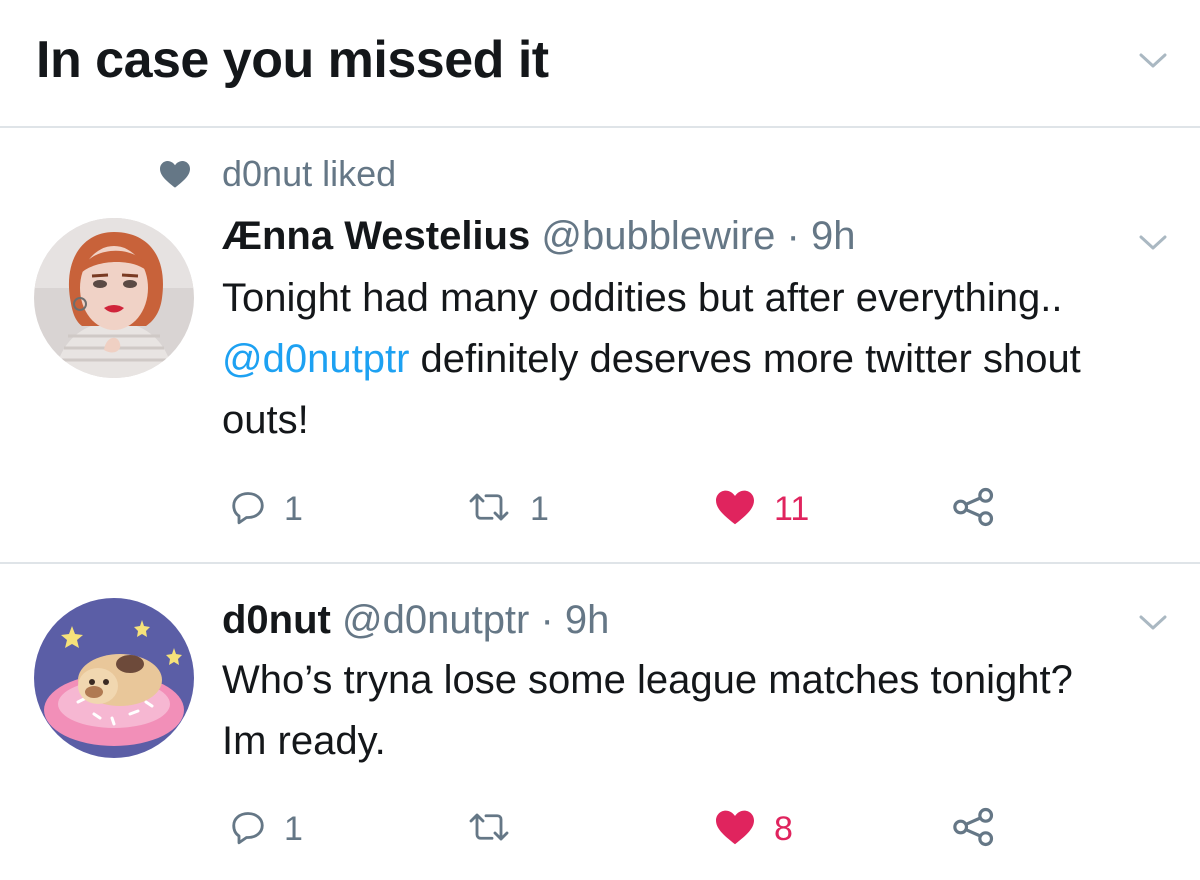 The image size is (1200, 880). What do you see at coordinates (175, 174) in the screenshot?
I see `heart-icon` at bounding box center [175, 174].